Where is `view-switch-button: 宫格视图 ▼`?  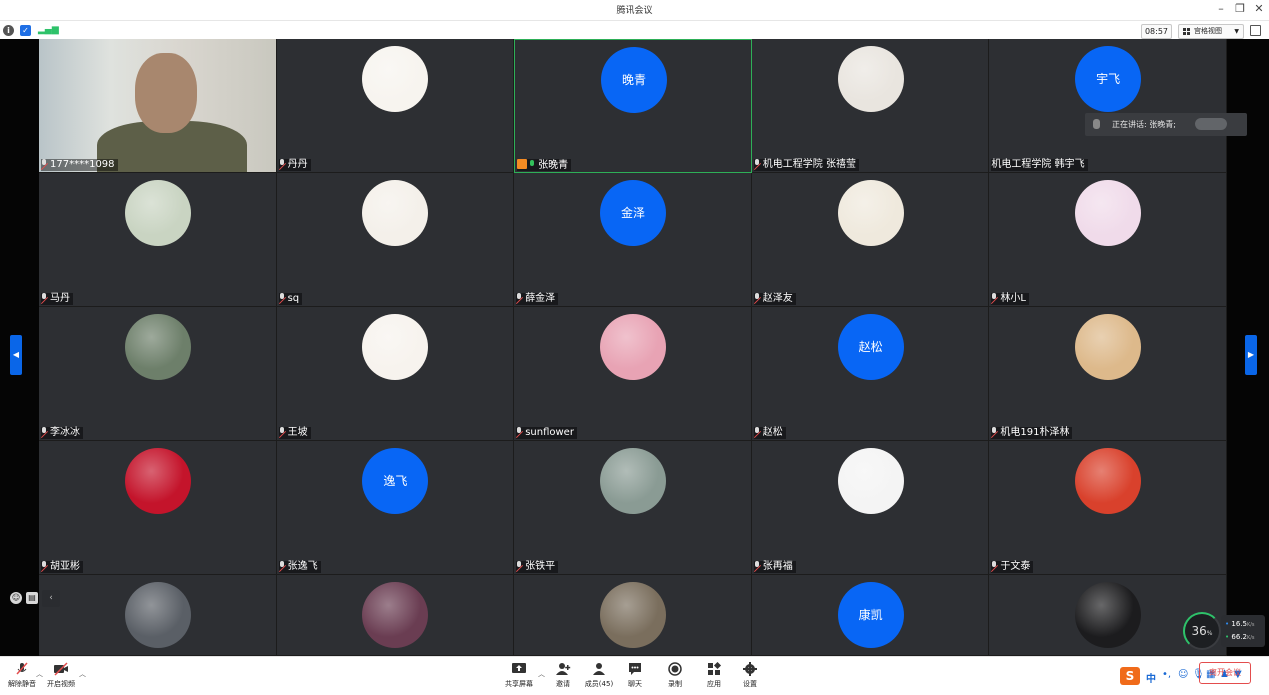 view-switch-button: 宫格视图 ▼ is located at coordinates (1211, 31).